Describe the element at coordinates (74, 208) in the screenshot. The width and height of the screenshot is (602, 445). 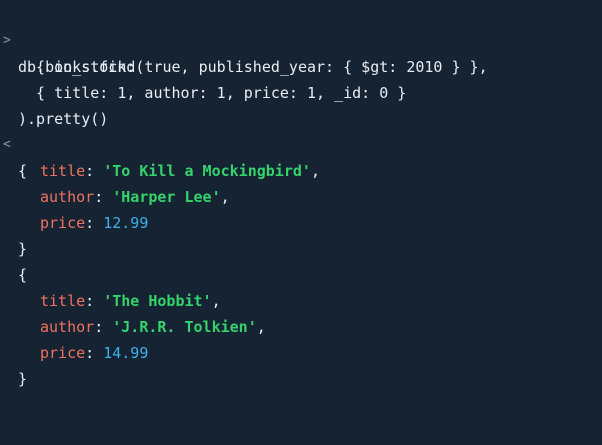
I see `result-field-row: price: 12.99` at that location.